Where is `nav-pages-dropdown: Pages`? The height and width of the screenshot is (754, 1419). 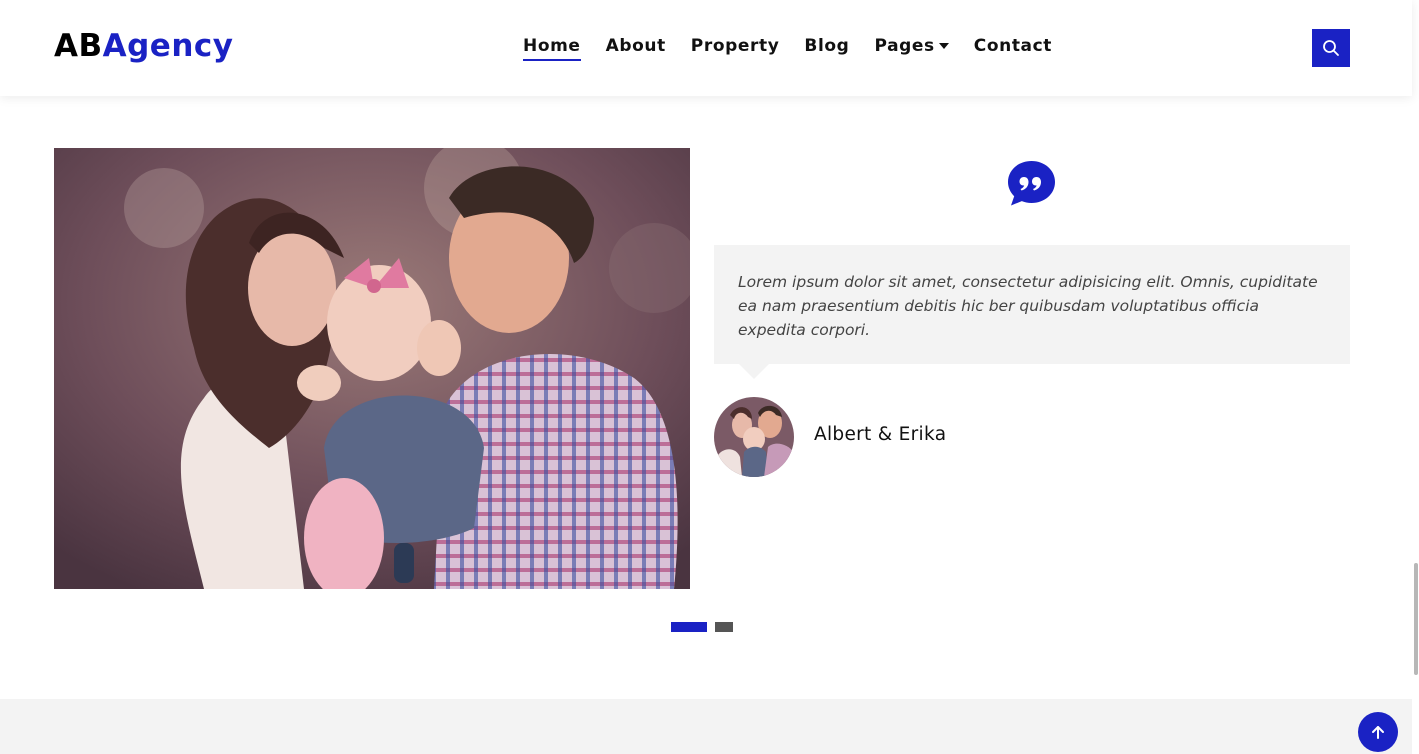
nav-pages-dropdown: Pages is located at coordinates (911, 46).